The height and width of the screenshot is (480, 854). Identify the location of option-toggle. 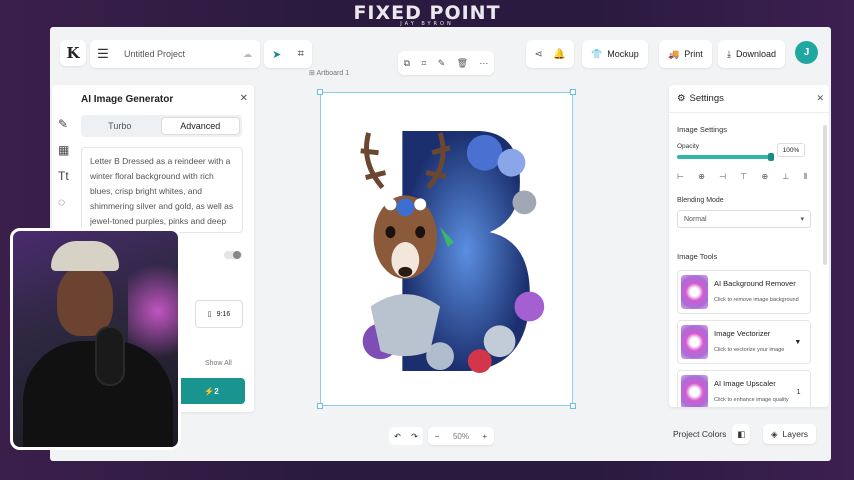
(233, 255).